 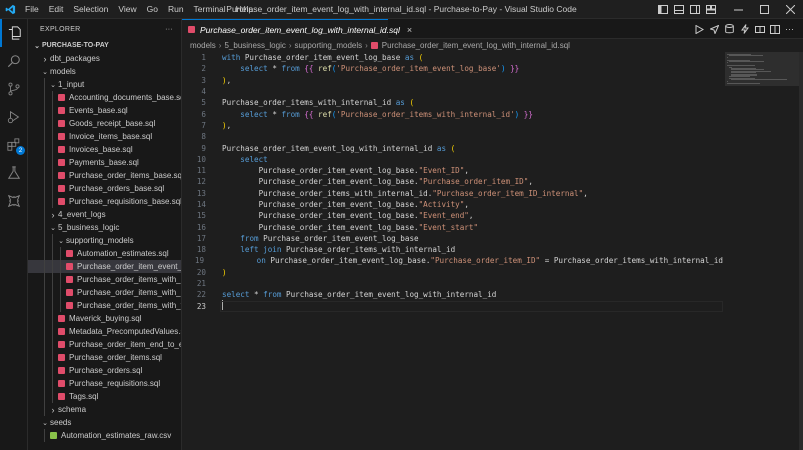 I want to click on close-window-icon, so click(x=790, y=9).